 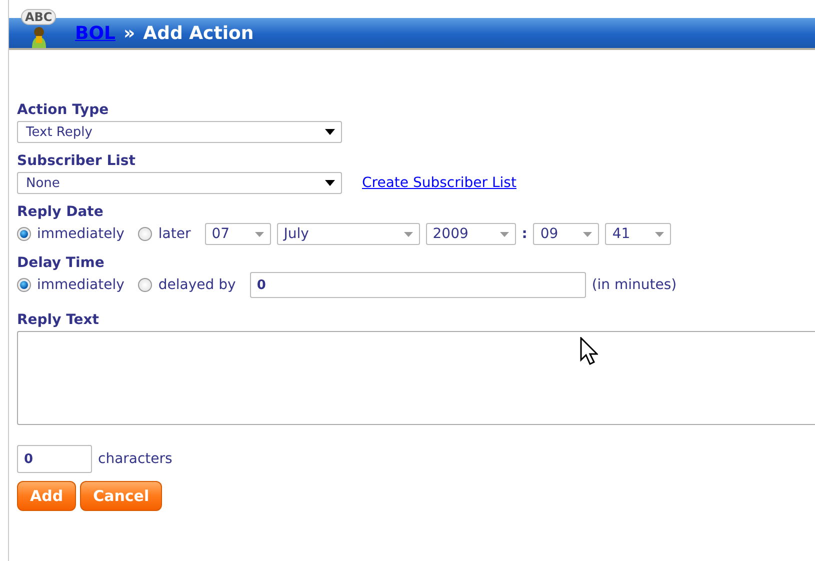 What do you see at coordinates (54, 459) in the screenshot?
I see `character-count-field: 0` at bounding box center [54, 459].